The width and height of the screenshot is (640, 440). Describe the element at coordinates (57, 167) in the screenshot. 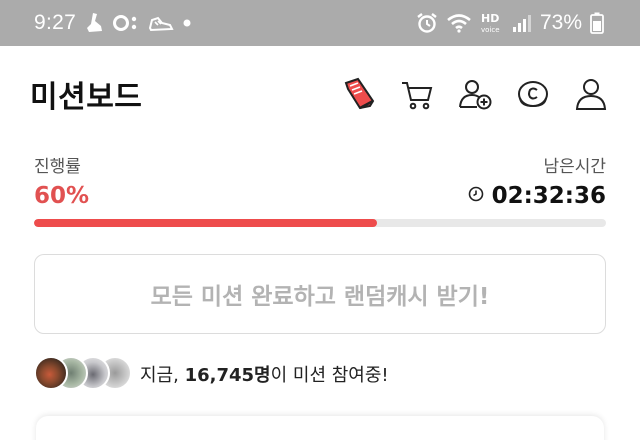

I see `progress-label: 진행률` at that location.